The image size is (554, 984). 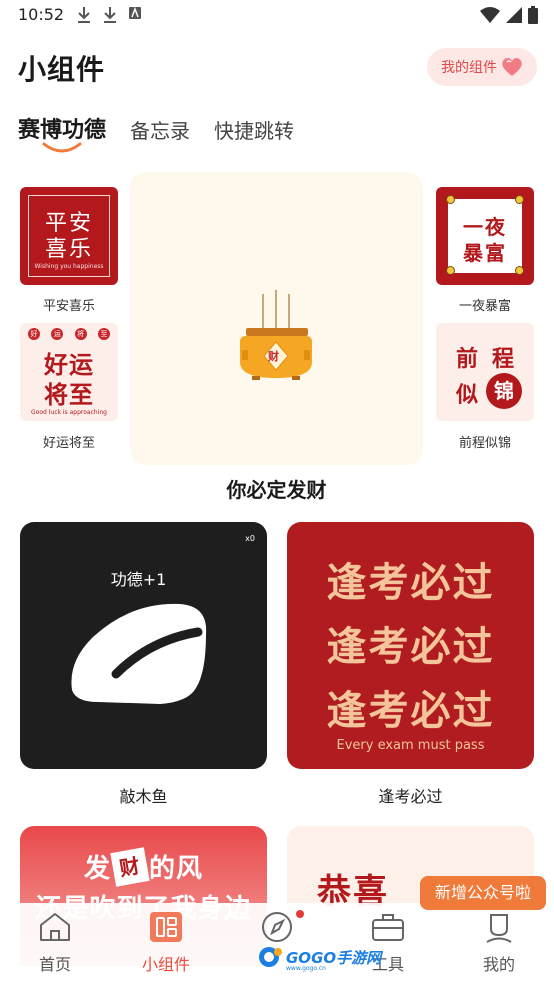 I want to click on widget-facai-caption: 你必定发财, so click(x=276, y=490).